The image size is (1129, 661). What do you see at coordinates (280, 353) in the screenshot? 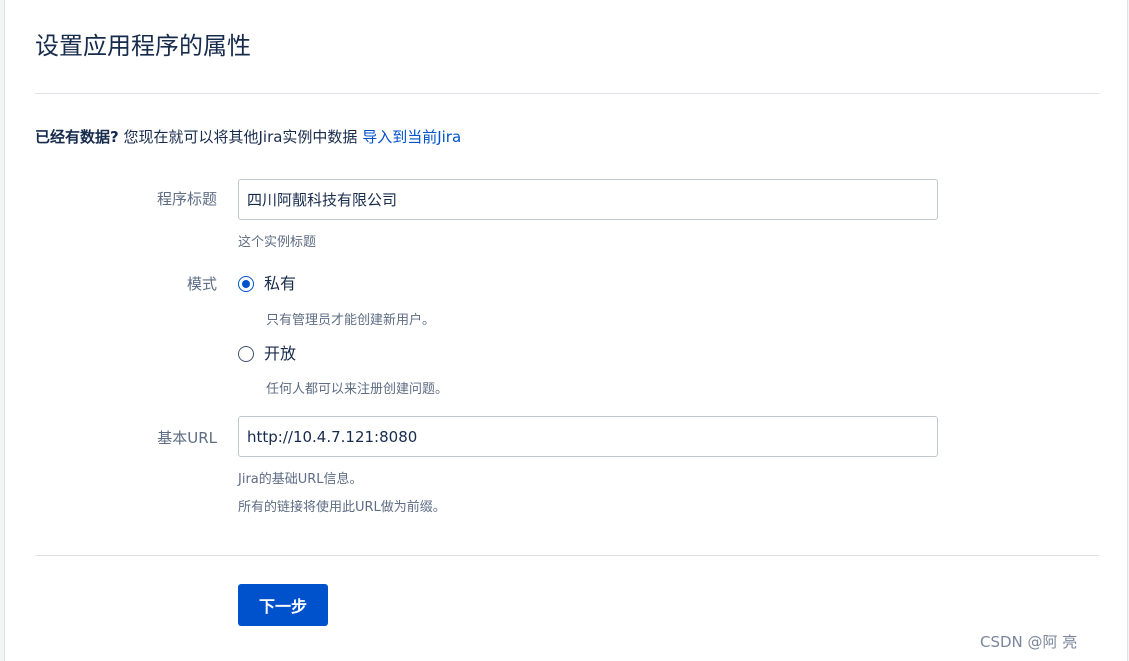
I see `mode-option-open-label: 开放` at bounding box center [280, 353].